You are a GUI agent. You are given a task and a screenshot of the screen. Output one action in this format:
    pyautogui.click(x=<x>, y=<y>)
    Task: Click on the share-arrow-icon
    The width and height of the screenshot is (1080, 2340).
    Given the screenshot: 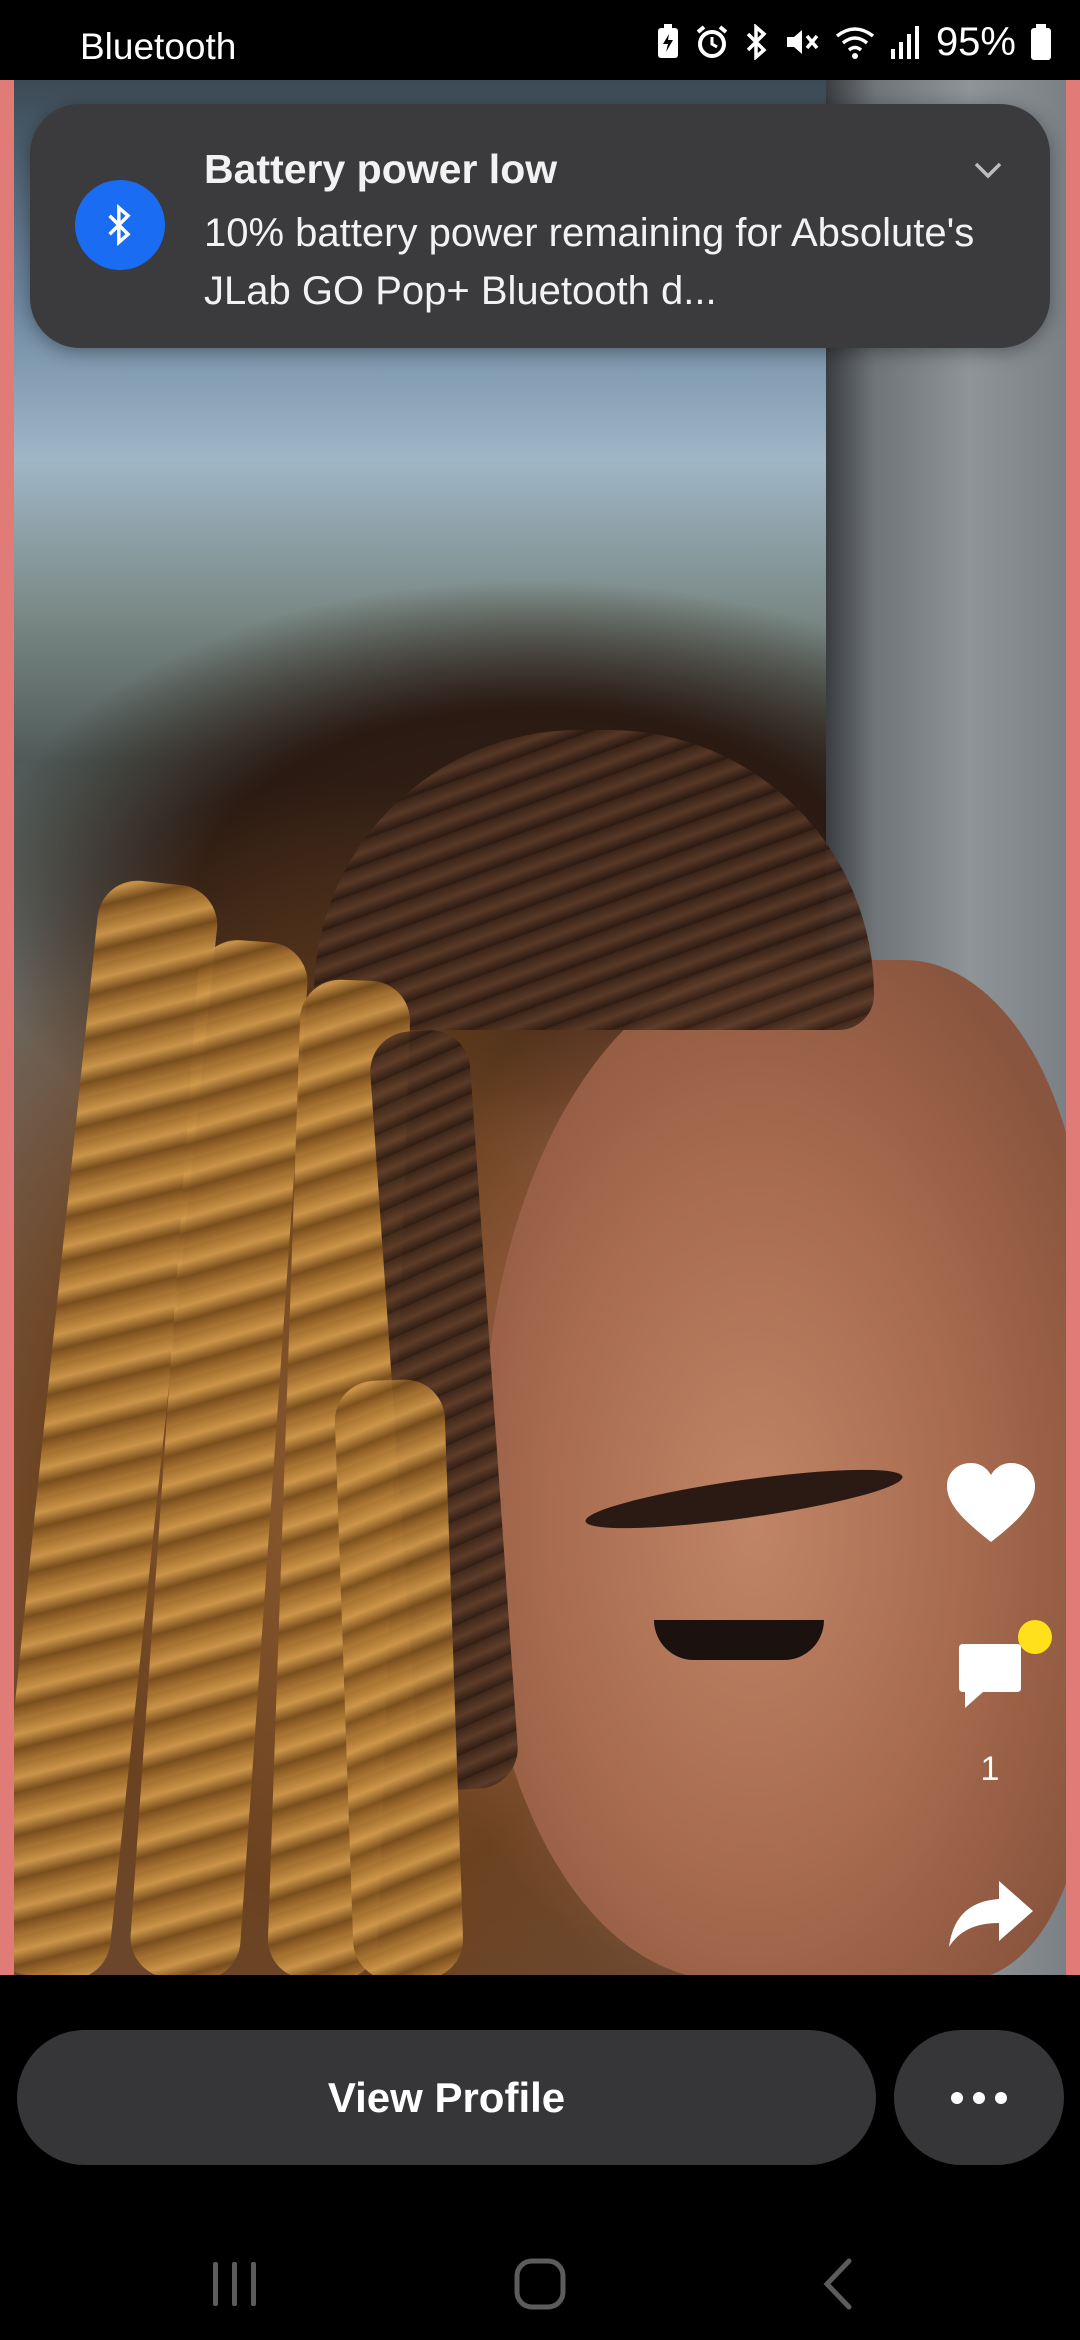 What is the action you would take?
    pyautogui.click(x=991, y=1914)
    